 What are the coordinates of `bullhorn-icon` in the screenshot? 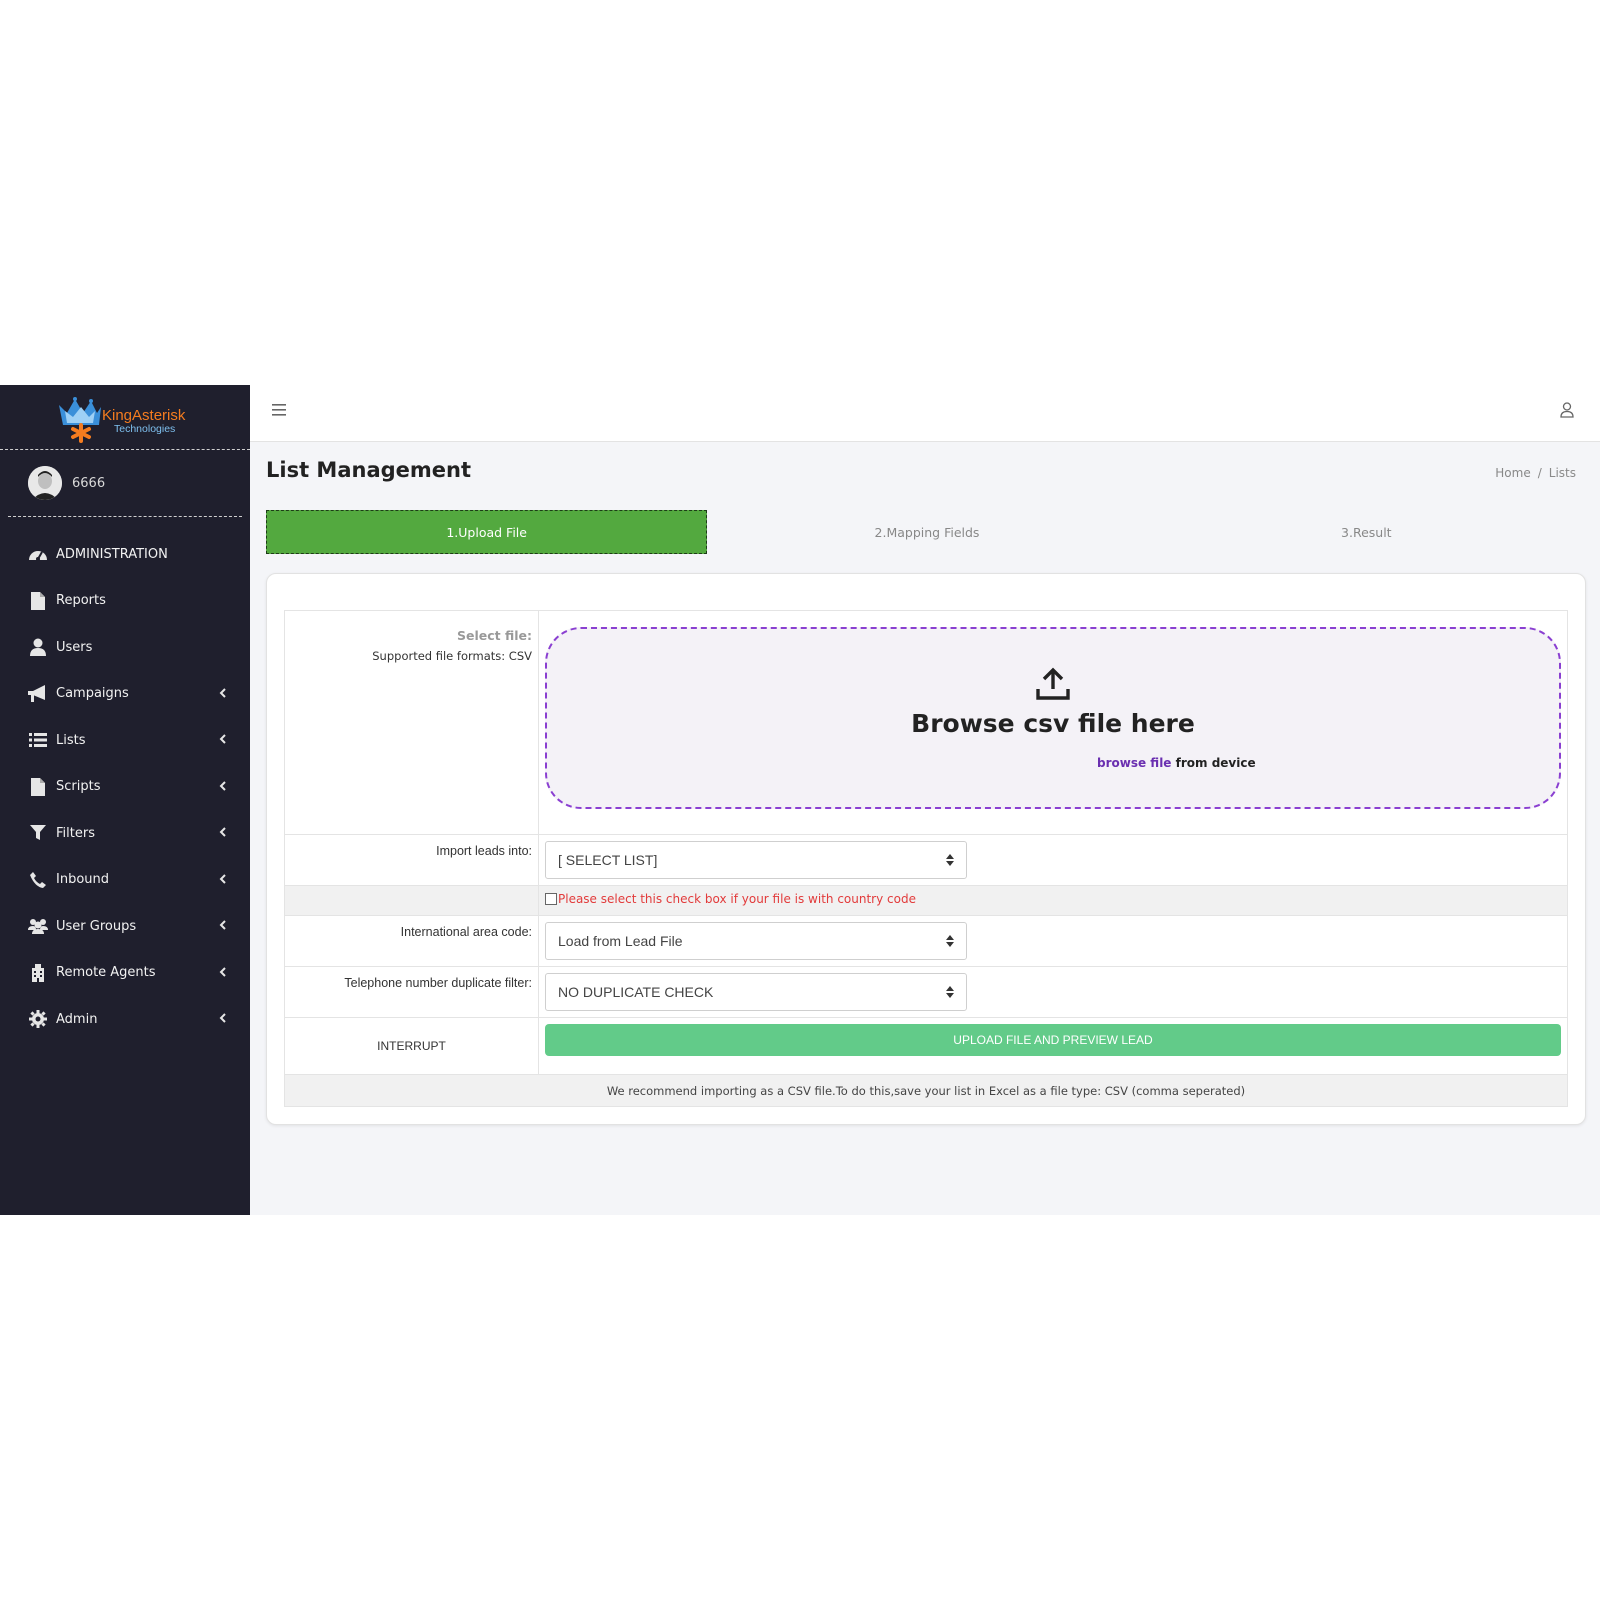 It's located at (38, 694).